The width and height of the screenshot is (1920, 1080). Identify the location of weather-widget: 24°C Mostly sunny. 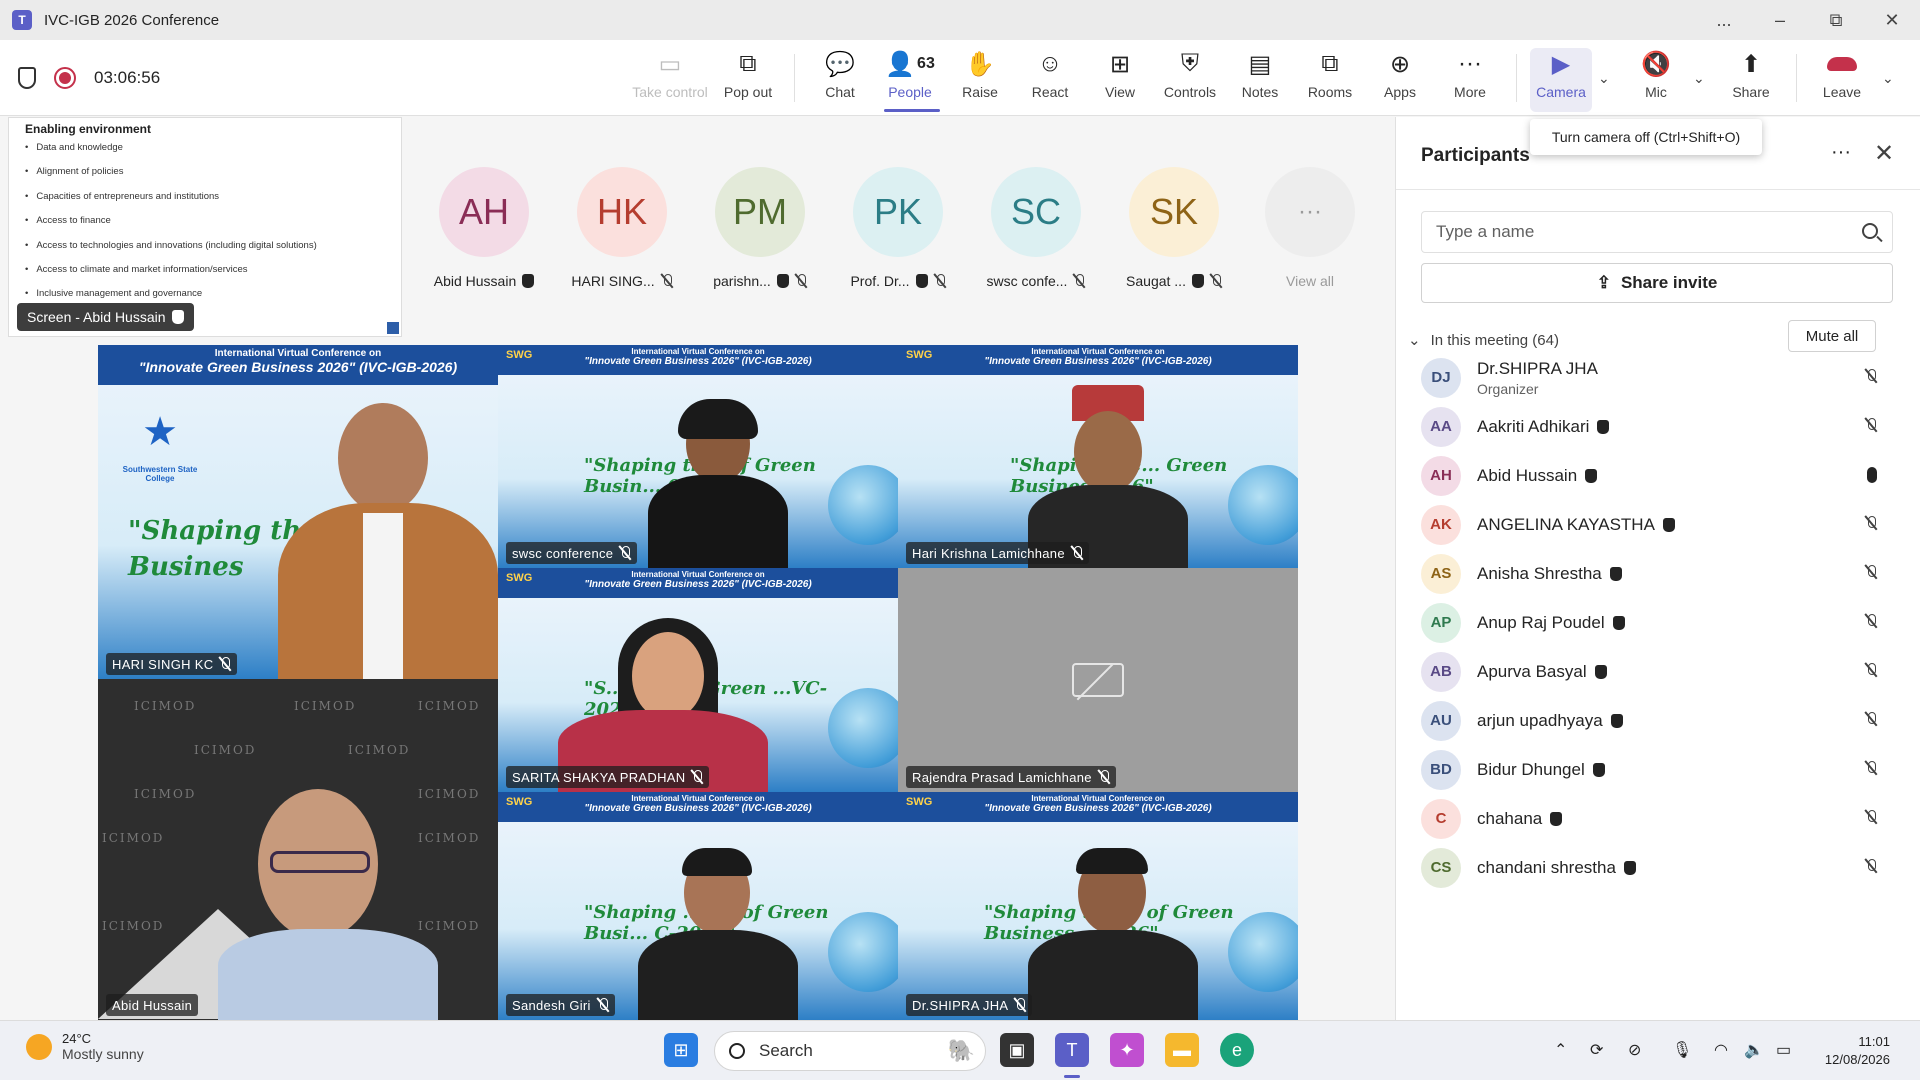
(85, 1046).